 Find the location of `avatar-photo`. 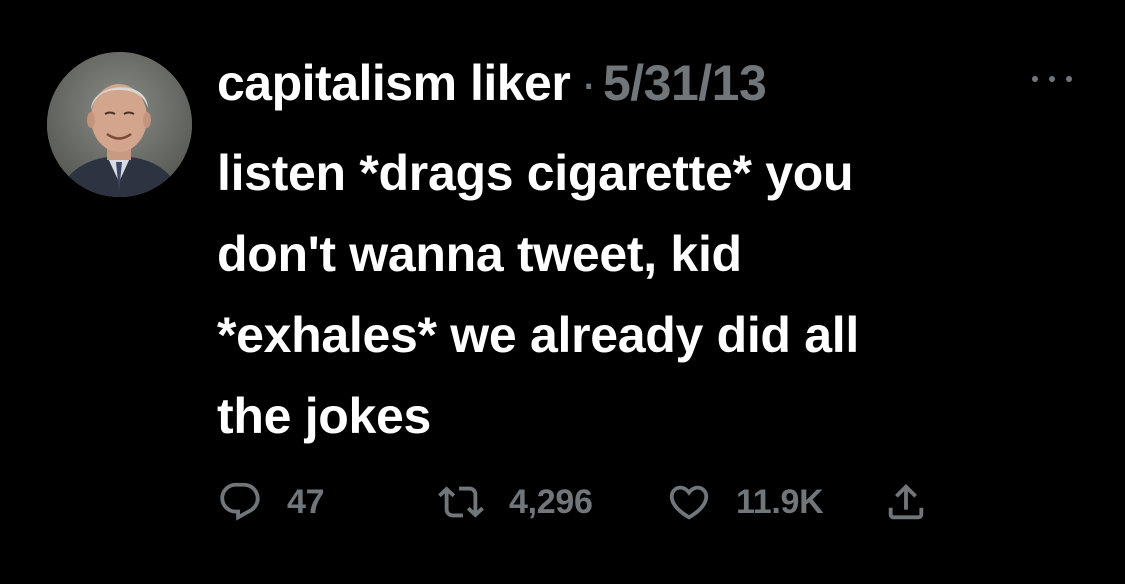

avatar-photo is located at coordinates (119, 124).